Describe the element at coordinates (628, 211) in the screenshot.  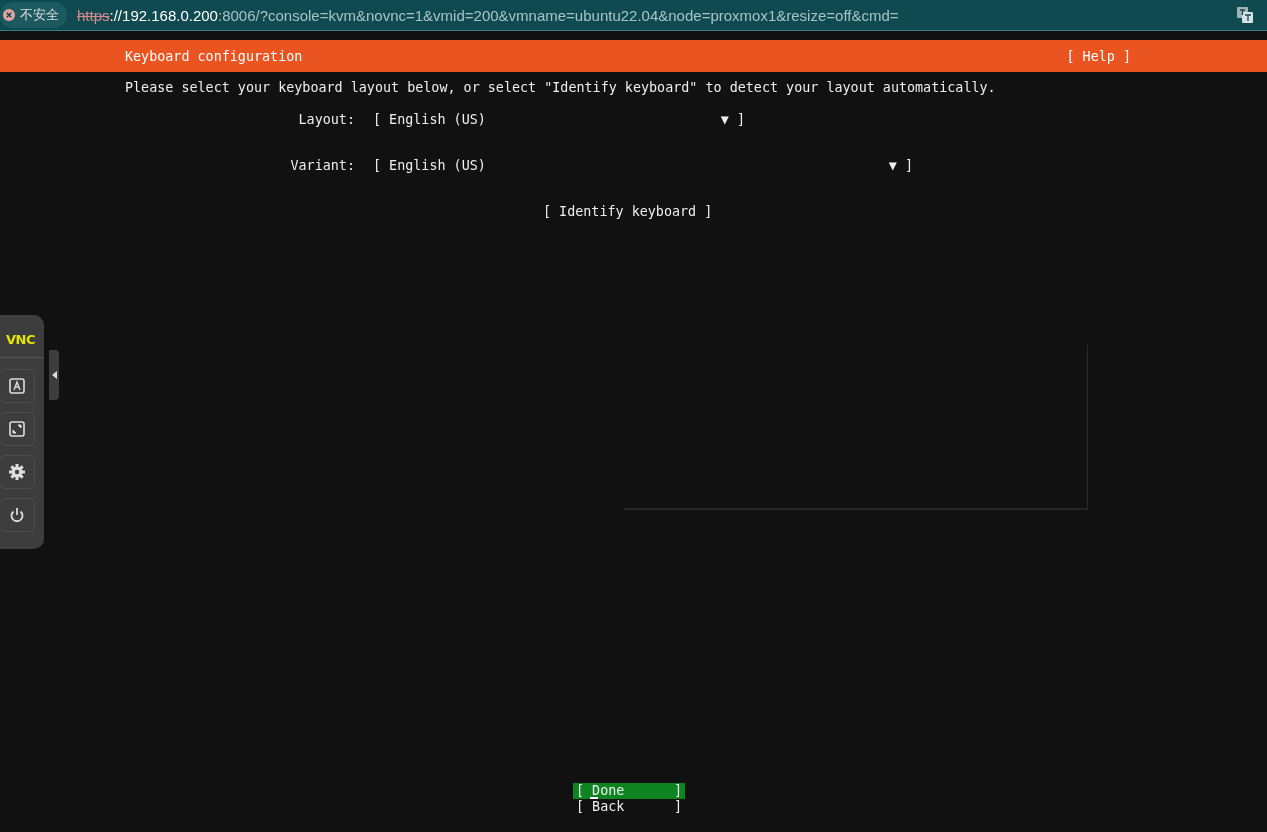
I see `identify-keyboard-button: [ Identify keyboard ]` at that location.